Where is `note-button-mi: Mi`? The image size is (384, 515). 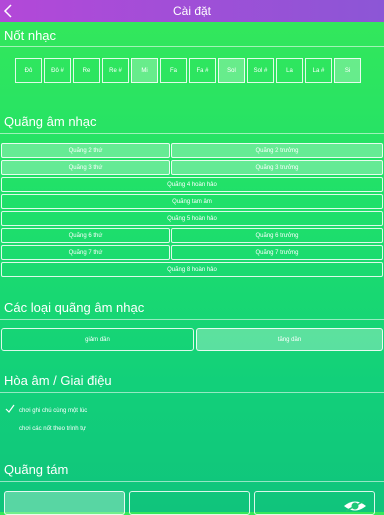
note-button-mi: Mi is located at coordinates (144, 70).